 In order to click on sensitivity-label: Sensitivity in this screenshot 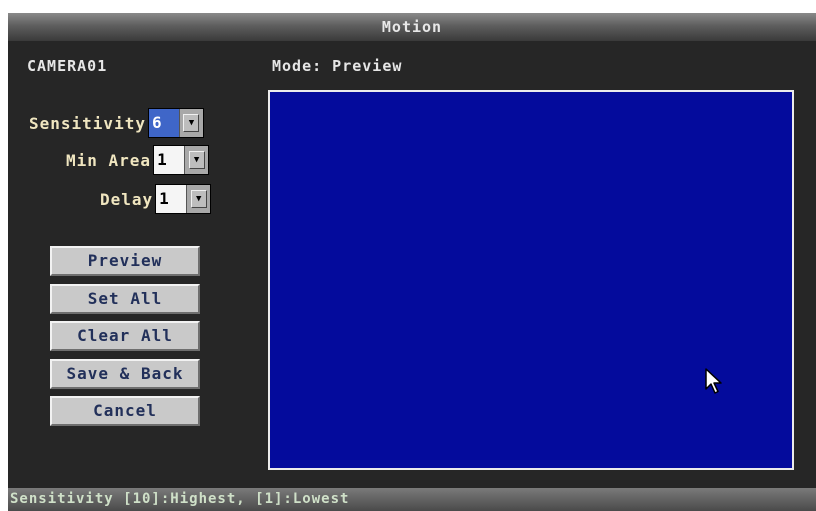, I will do `click(87, 123)`.